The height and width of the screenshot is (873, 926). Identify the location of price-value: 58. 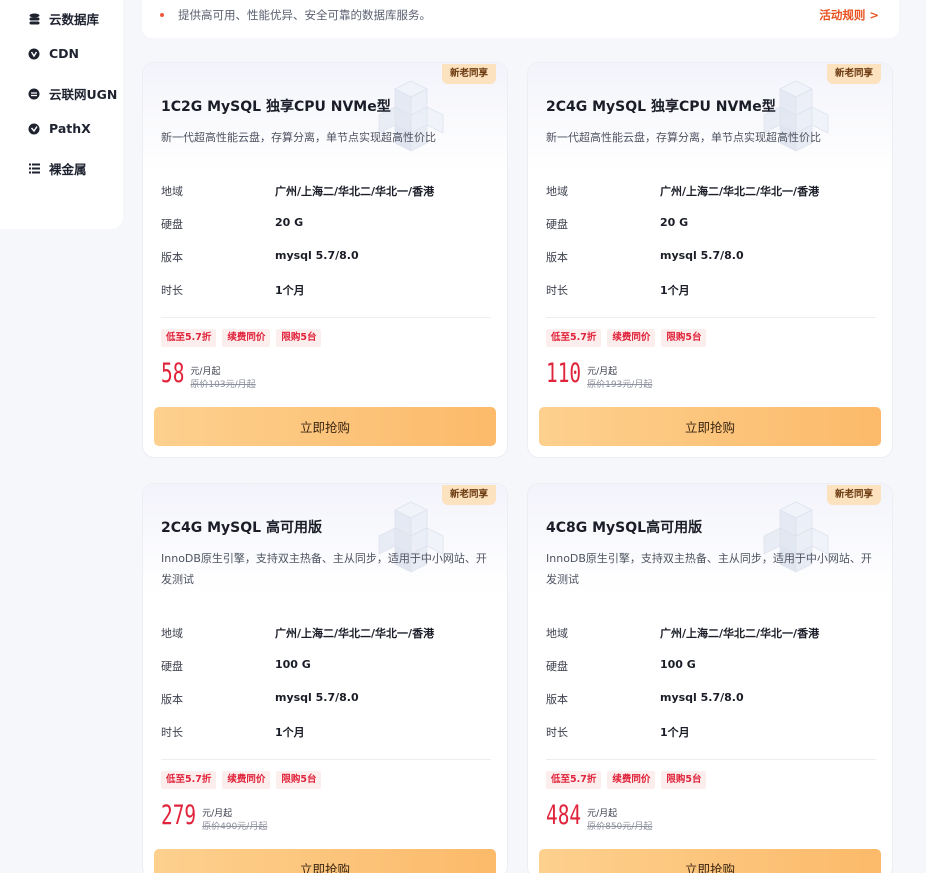
(173, 373).